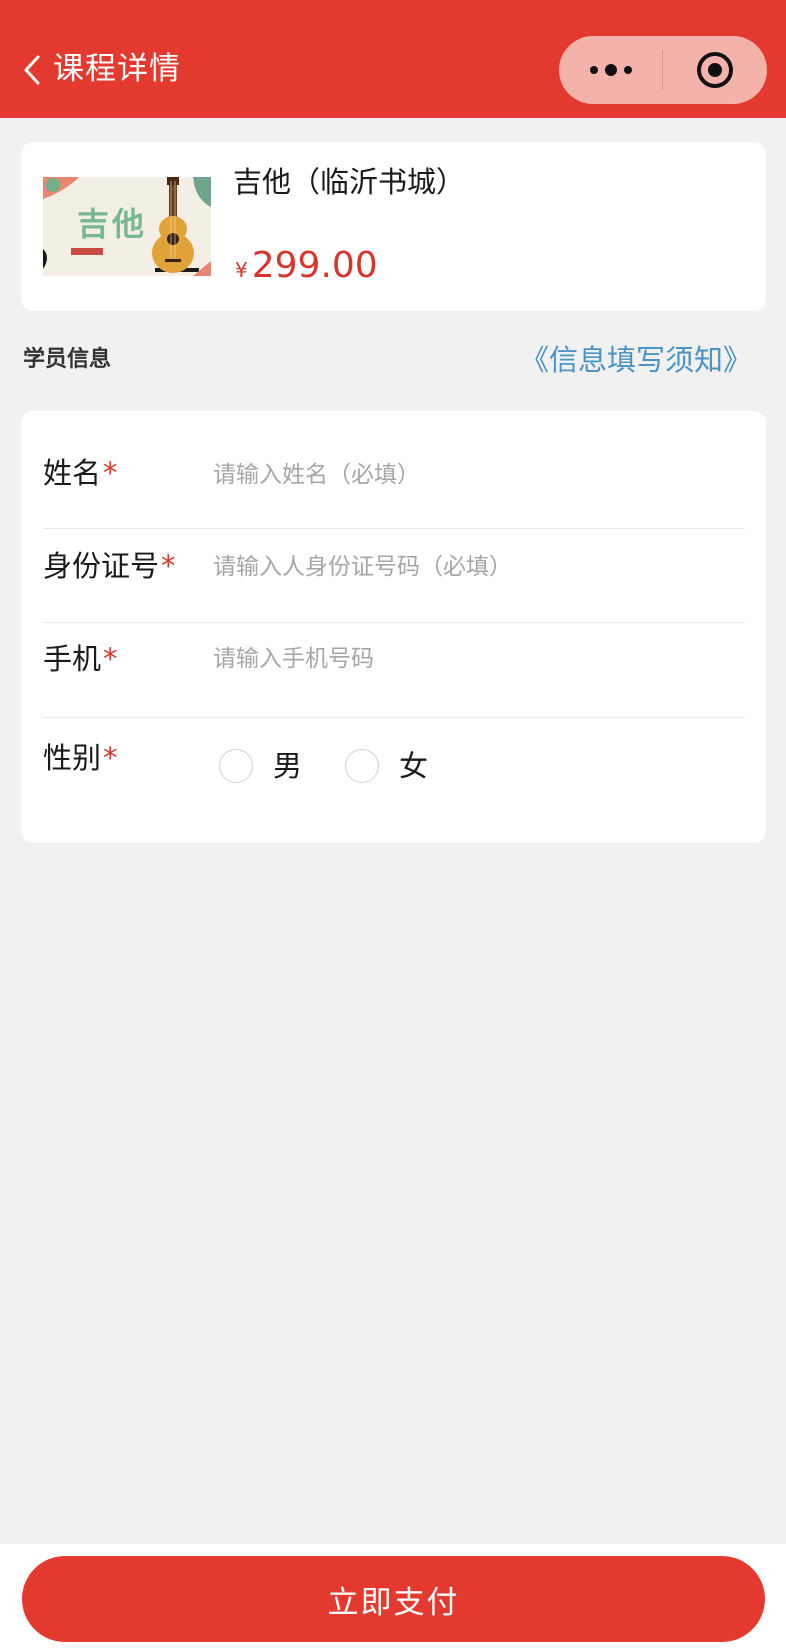  What do you see at coordinates (112, 224) in the screenshot?
I see `thumbnail-title: 吉他` at bounding box center [112, 224].